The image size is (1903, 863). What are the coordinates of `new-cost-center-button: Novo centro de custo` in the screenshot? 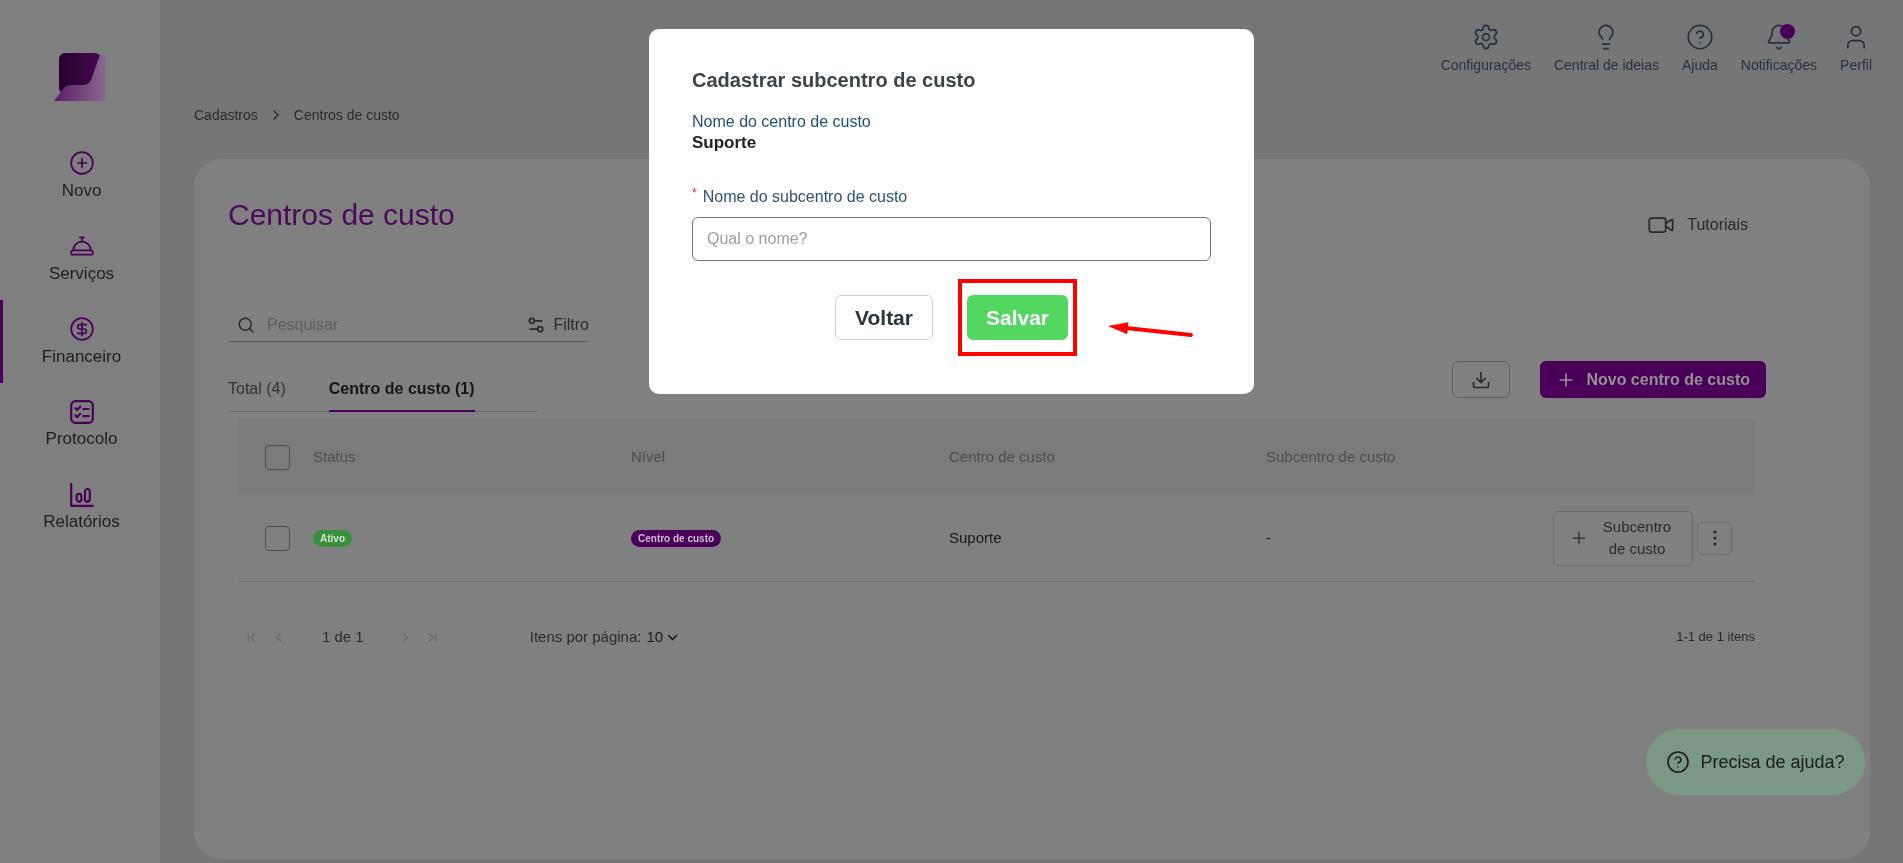 It's located at (1653, 379).